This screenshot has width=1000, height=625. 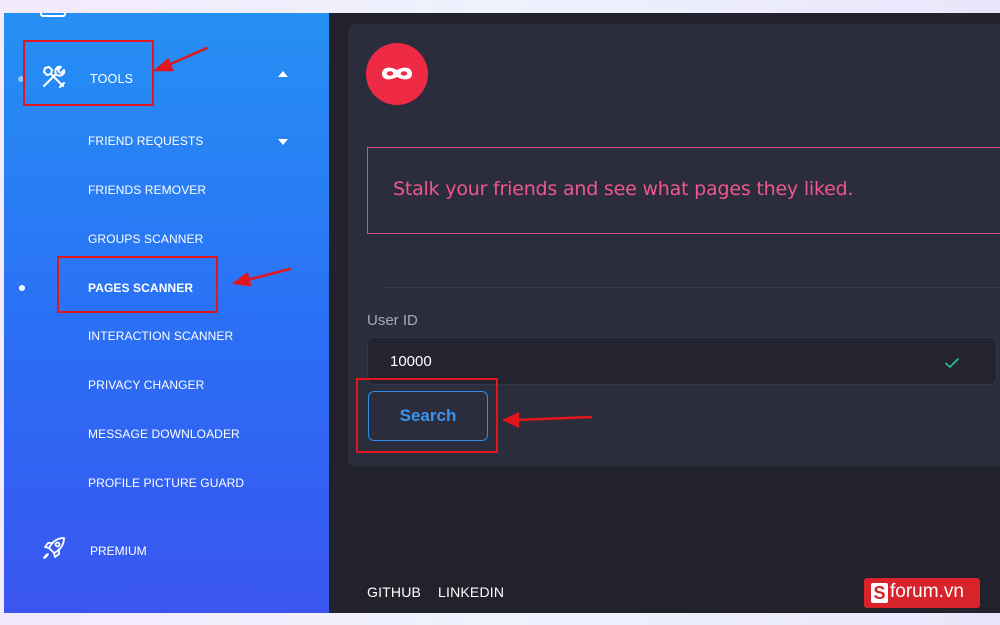 I want to click on watermark-logo: S forum.vn, so click(x=922, y=593).